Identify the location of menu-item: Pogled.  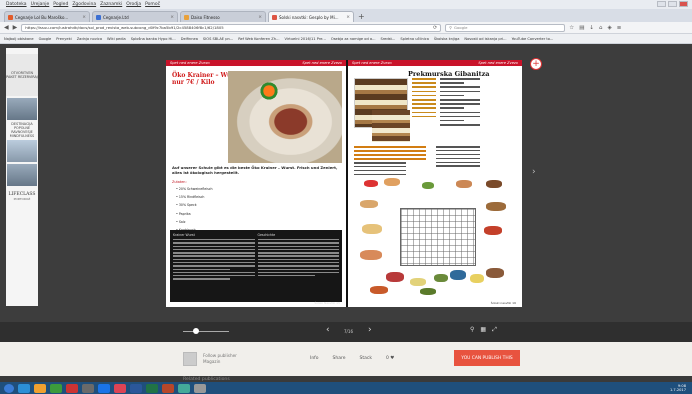
(60, 4).